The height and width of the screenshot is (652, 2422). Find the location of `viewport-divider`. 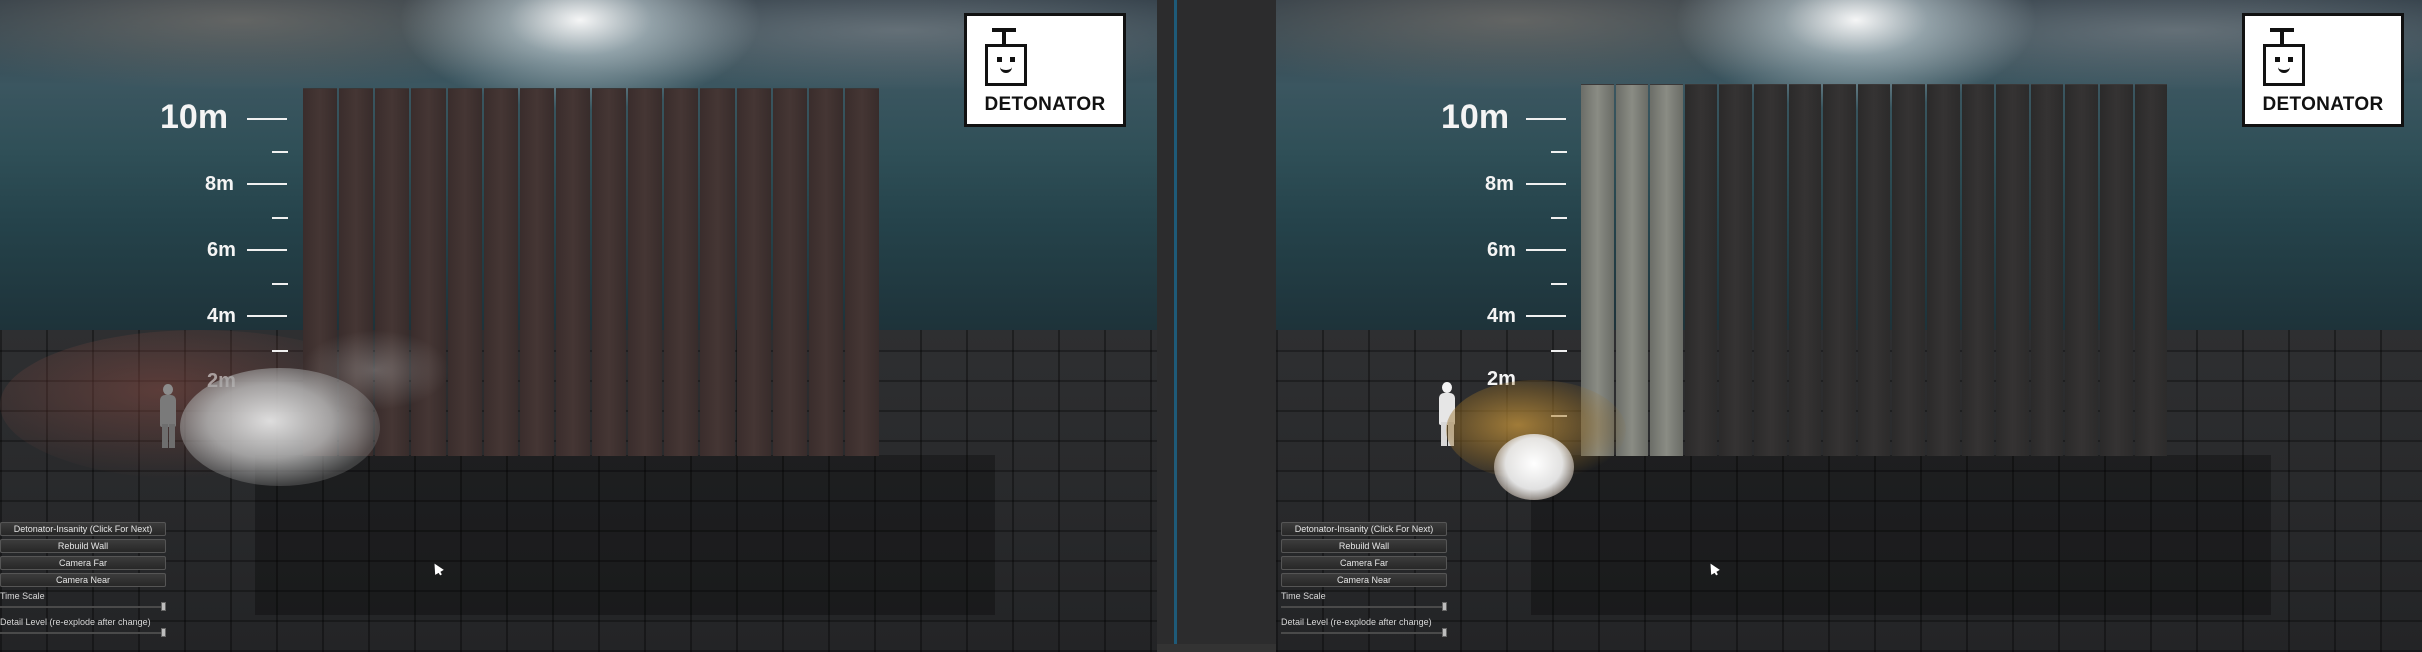

viewport-divider is located at coordinates (1216, 326).